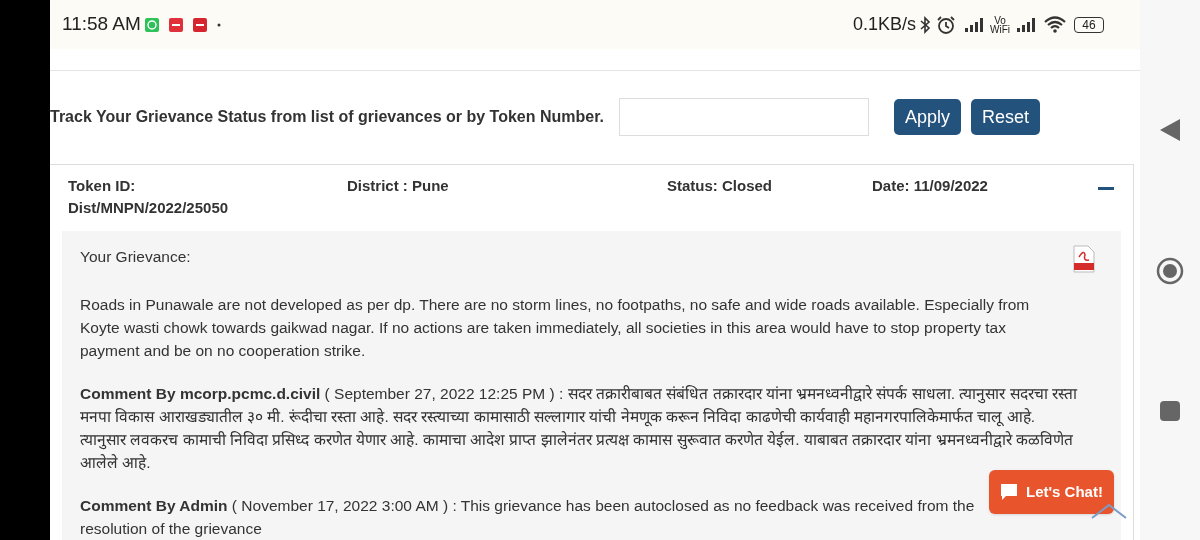  I want to click on chat-button: Let's Chat!, so click(1051, 492).